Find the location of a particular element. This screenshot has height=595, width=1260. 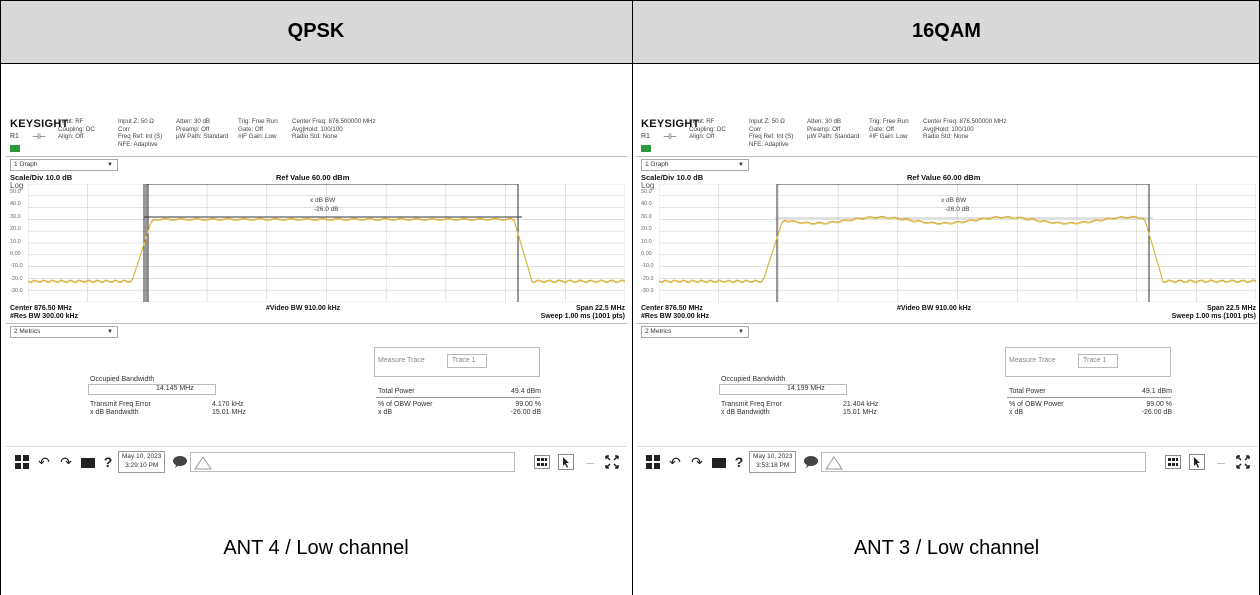

column-header-16qam: 16QAM is located at coordinates (946, 32).